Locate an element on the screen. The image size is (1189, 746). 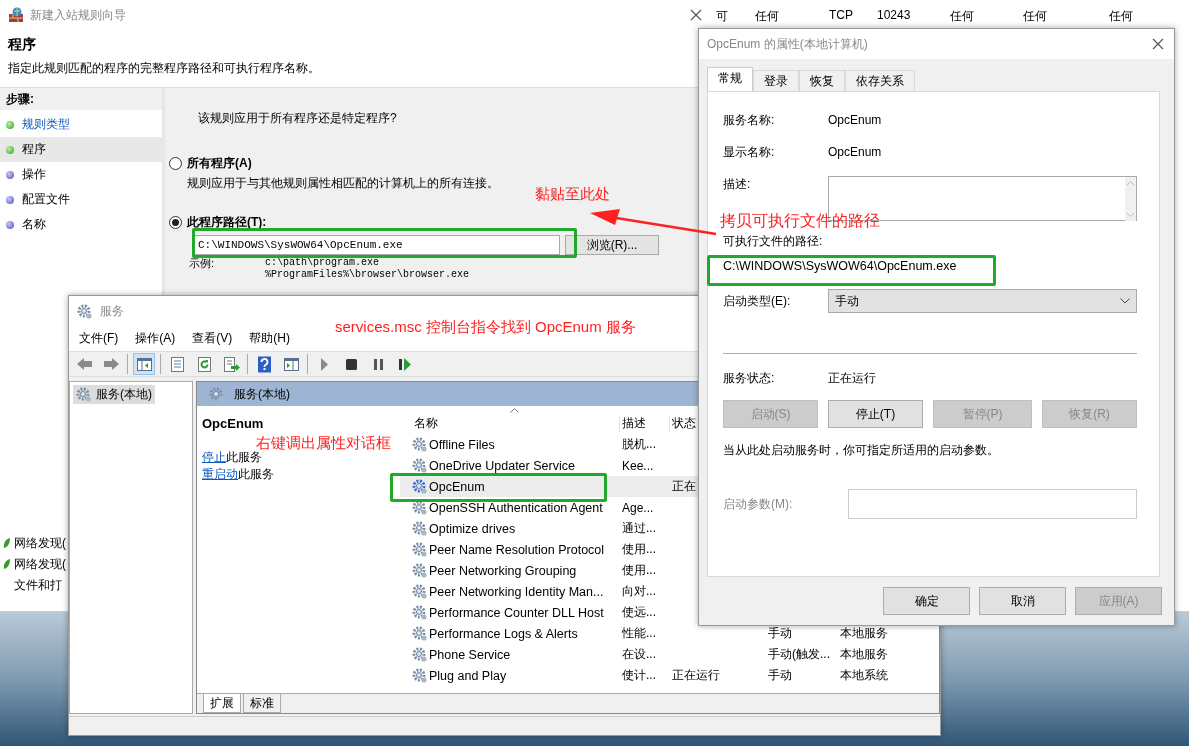
window-title: 服务 is located at coordinates (112, 311).